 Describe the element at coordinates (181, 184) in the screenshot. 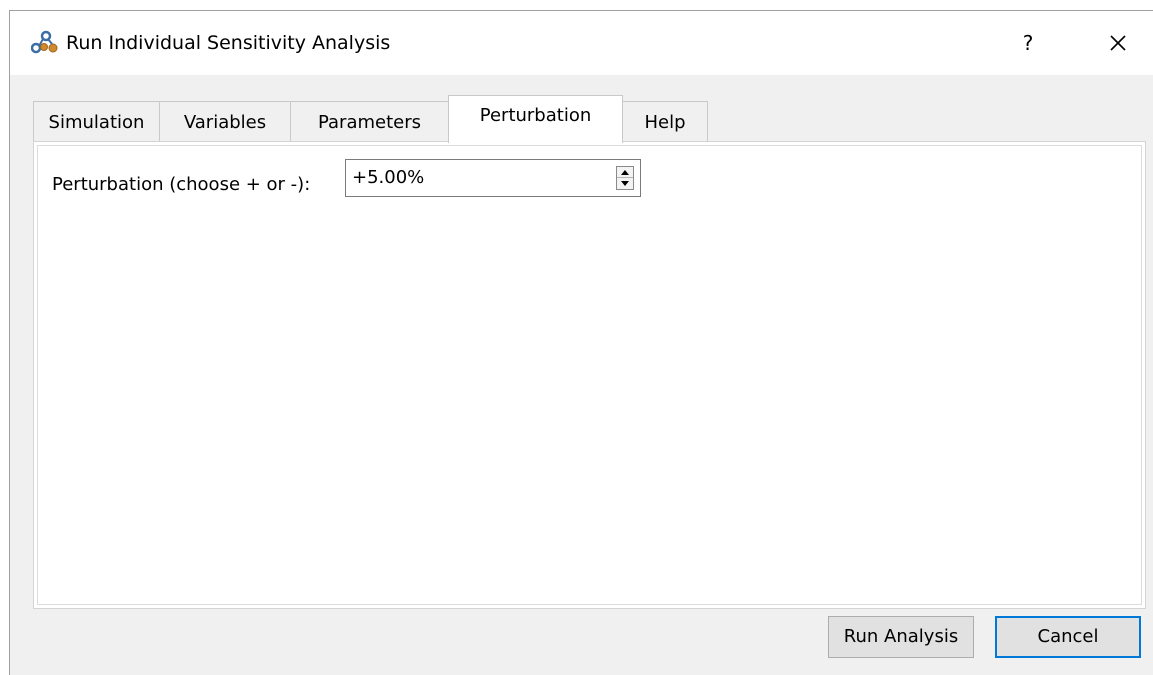

I see `perturbation-label: Perturbation (choose + or -):` at that location.